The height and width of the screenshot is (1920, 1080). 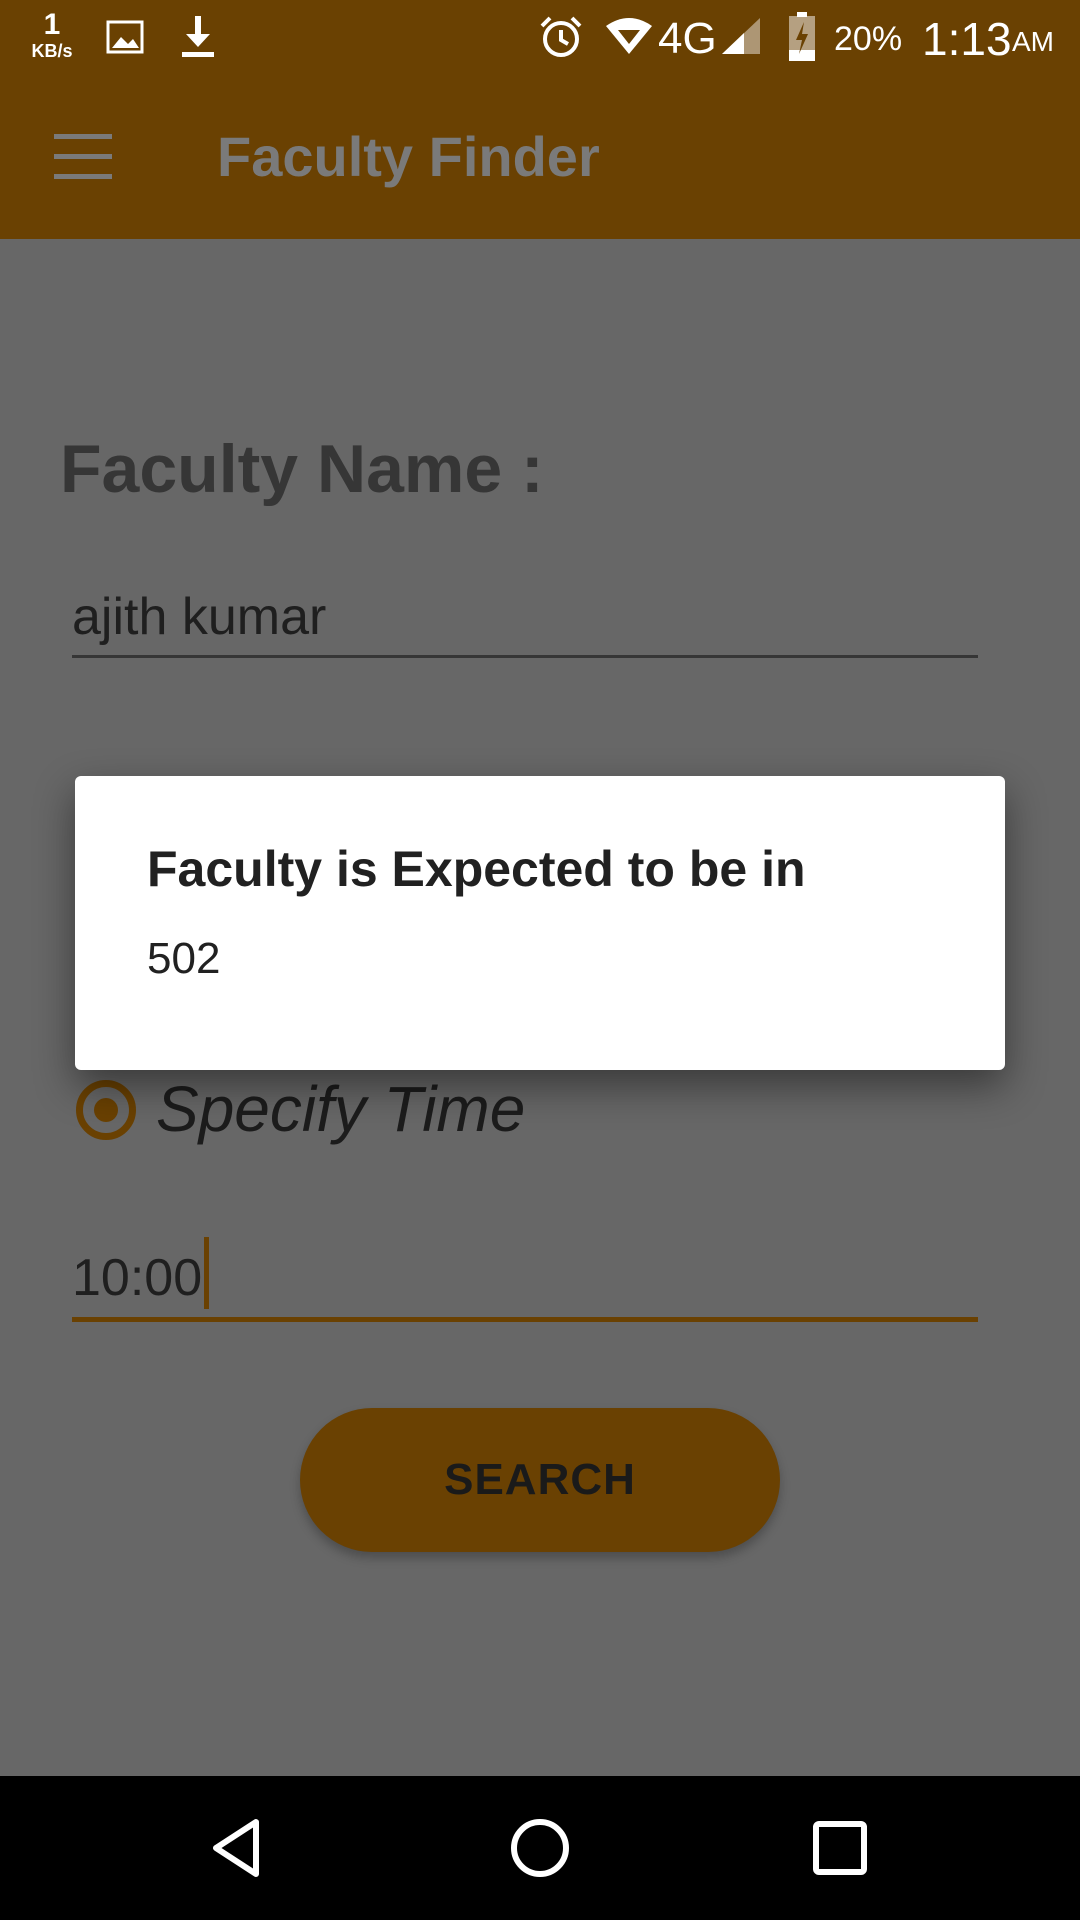 I want to click on network-type: 4G, so click(x=687, y=38).